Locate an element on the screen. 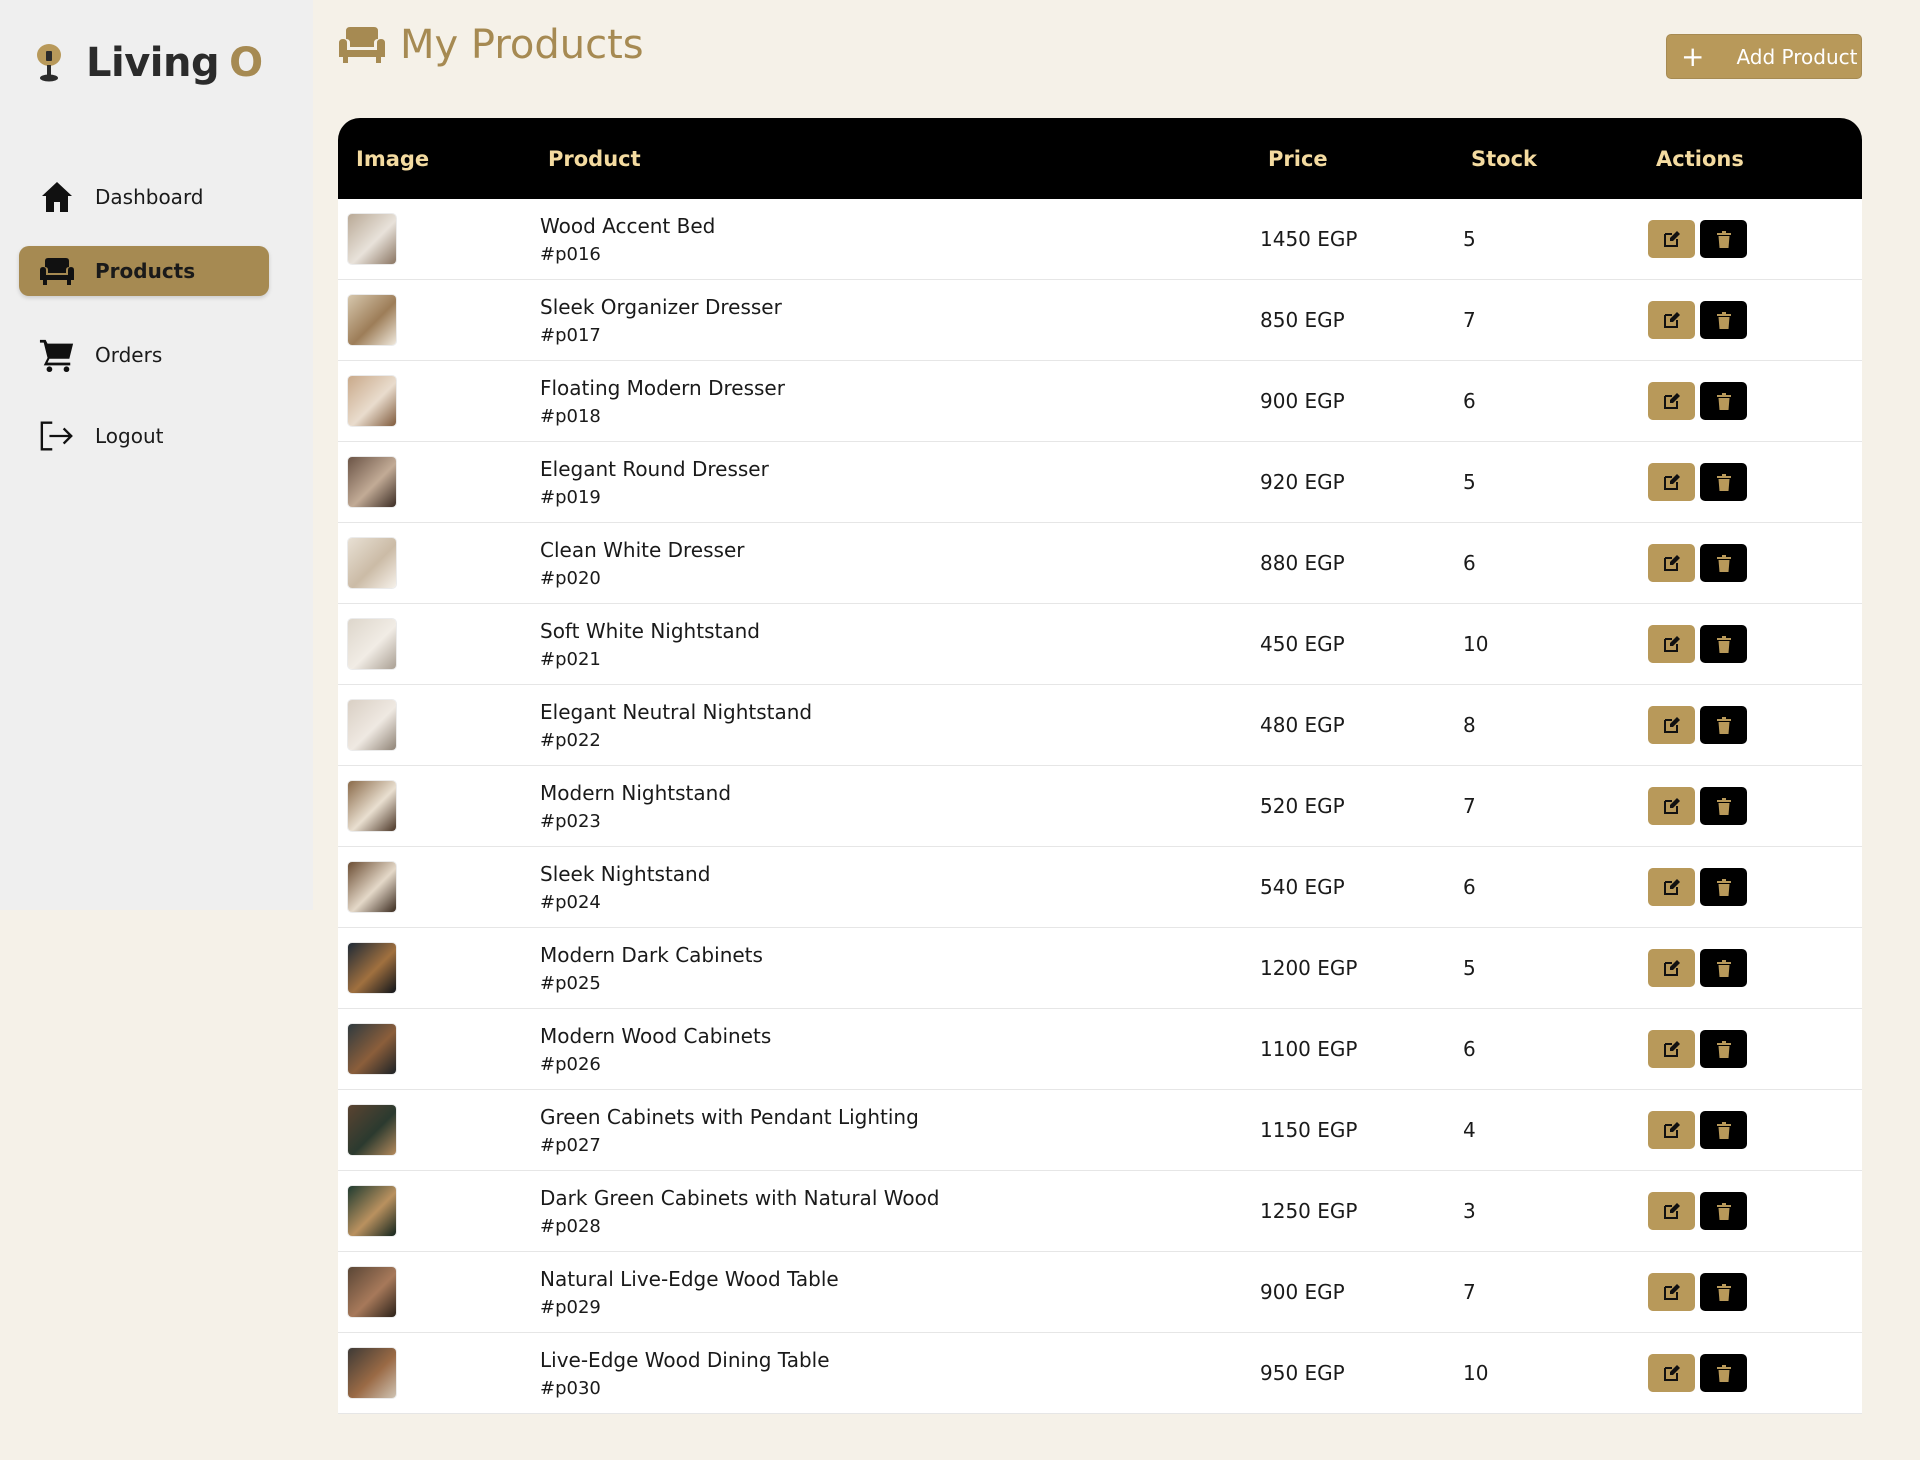 Image resolution: width=1920 pixels, height=1460 pixels. logout-icon is located at coordinates (57, 436).